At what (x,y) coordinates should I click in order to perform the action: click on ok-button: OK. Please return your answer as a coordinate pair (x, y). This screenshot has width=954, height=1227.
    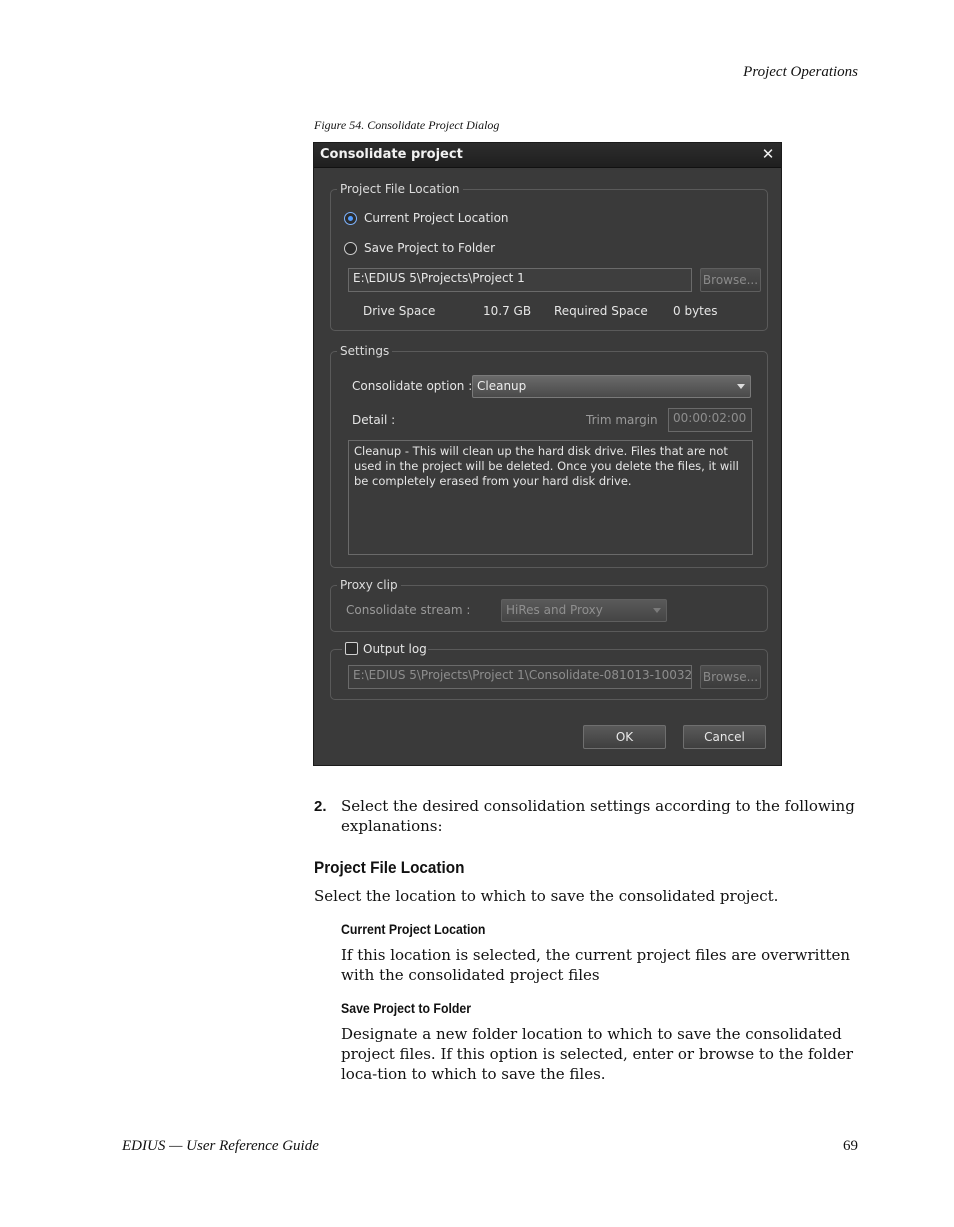
    Looking at the image, I should click on (624, 737).